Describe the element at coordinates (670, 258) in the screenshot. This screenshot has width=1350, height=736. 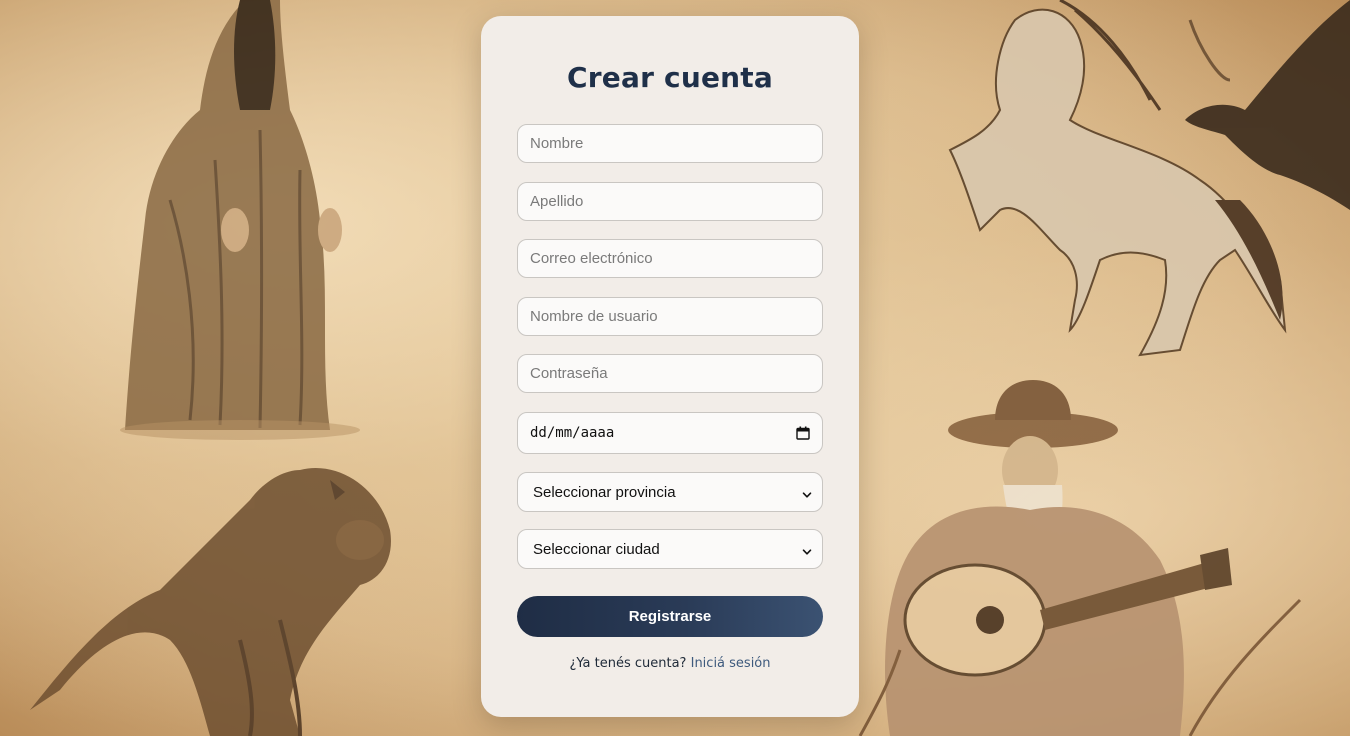
I see `email-input` at that location.